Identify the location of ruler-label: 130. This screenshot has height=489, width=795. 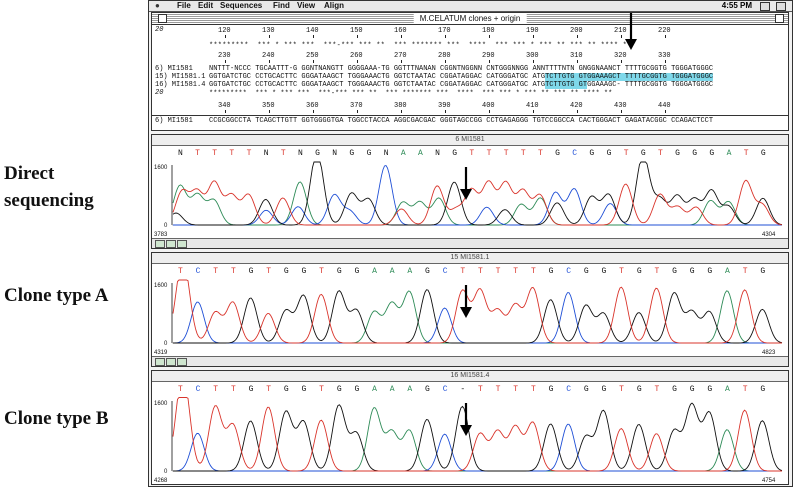
(268, 31).